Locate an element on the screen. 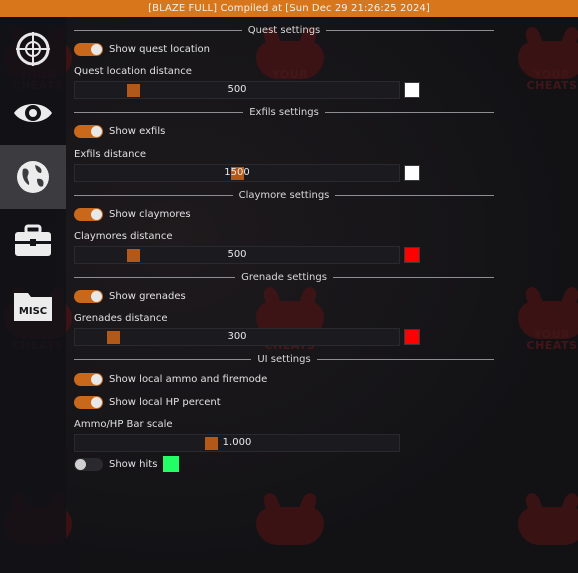 This screenshot has width=578, height=573. hp-percent-toggle-row: Show local HP percent is located at coordinates (147, 402).